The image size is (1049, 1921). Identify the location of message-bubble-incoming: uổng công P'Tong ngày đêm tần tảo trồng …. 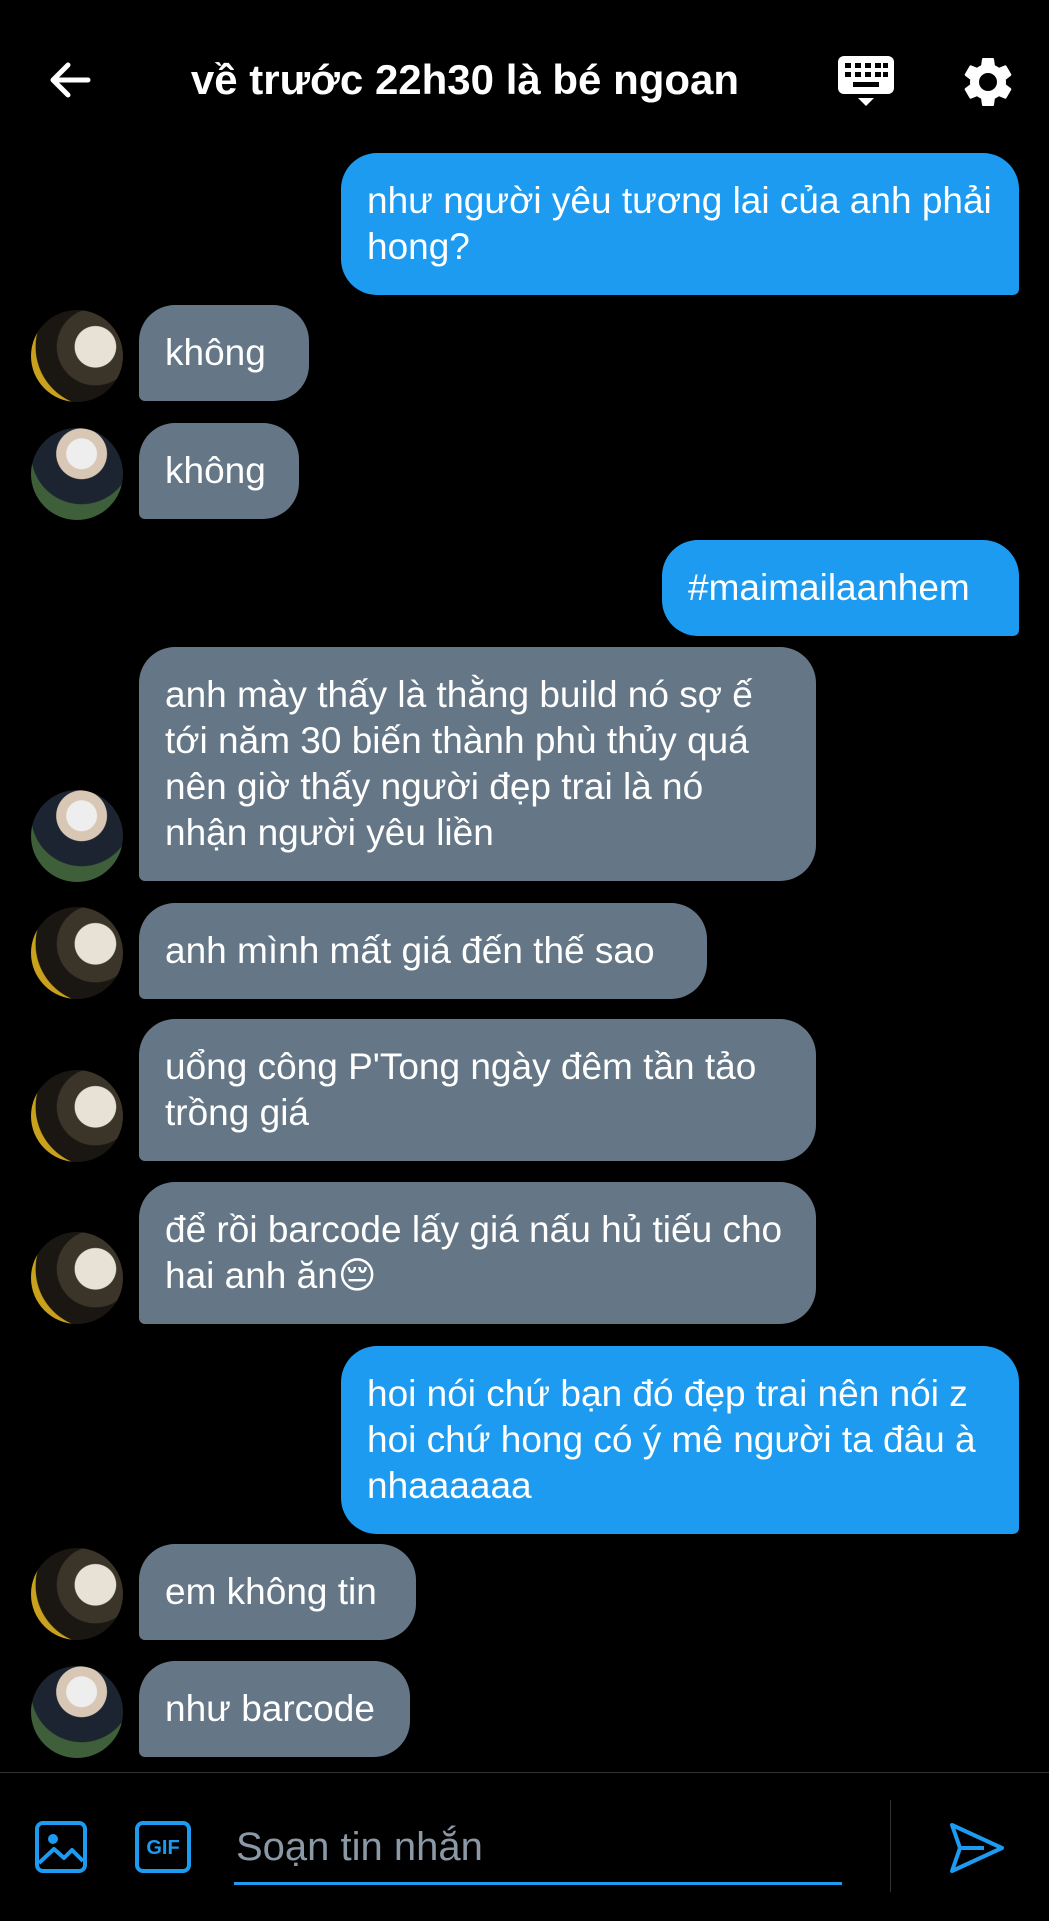
(477, 1090).